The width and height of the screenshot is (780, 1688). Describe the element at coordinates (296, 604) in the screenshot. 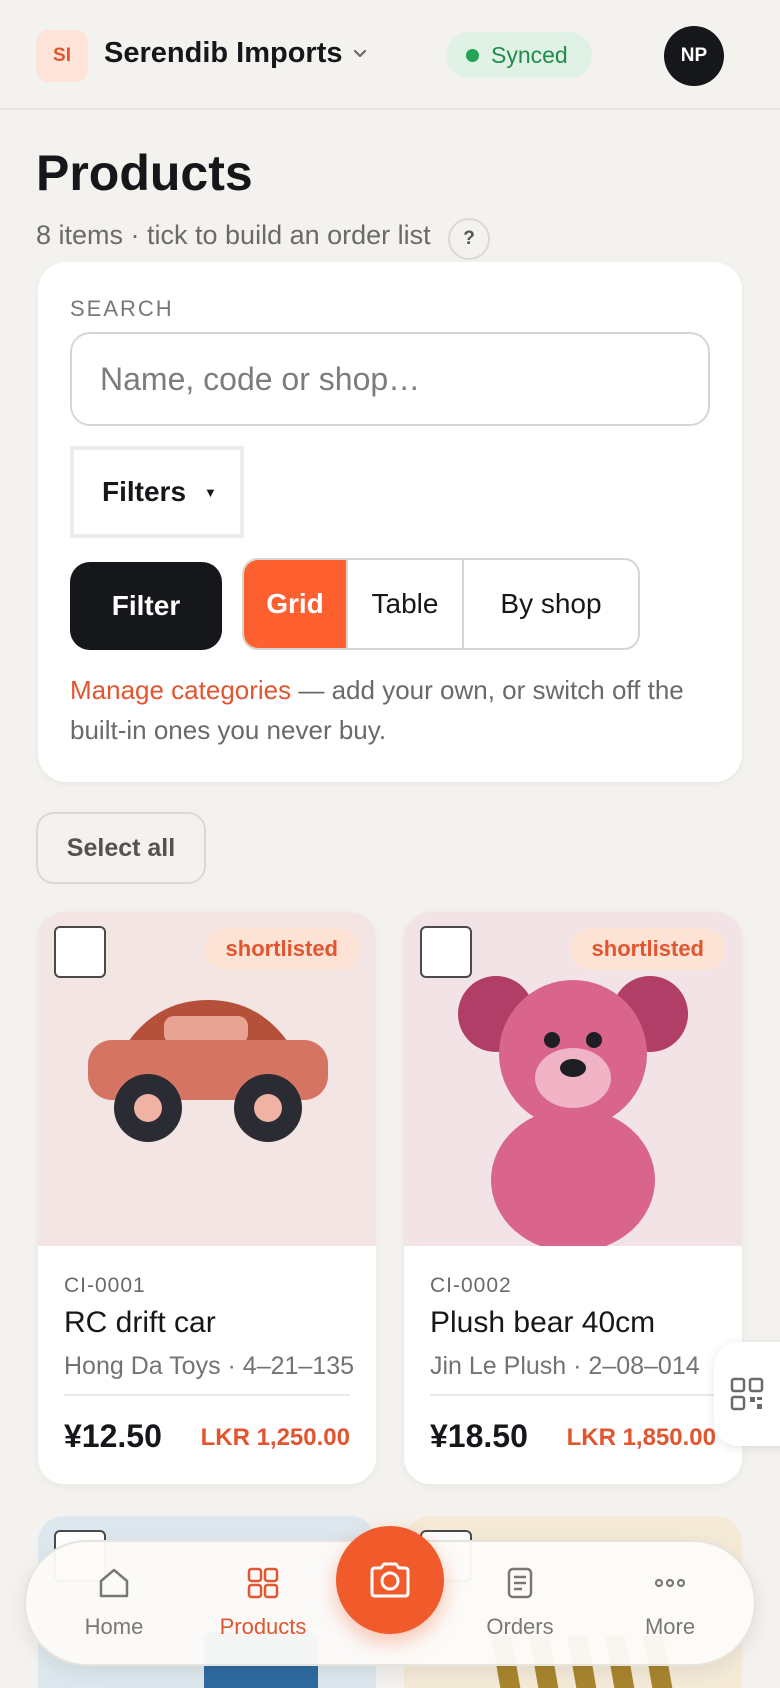

I see `view-grid-option: Grid` at that location.